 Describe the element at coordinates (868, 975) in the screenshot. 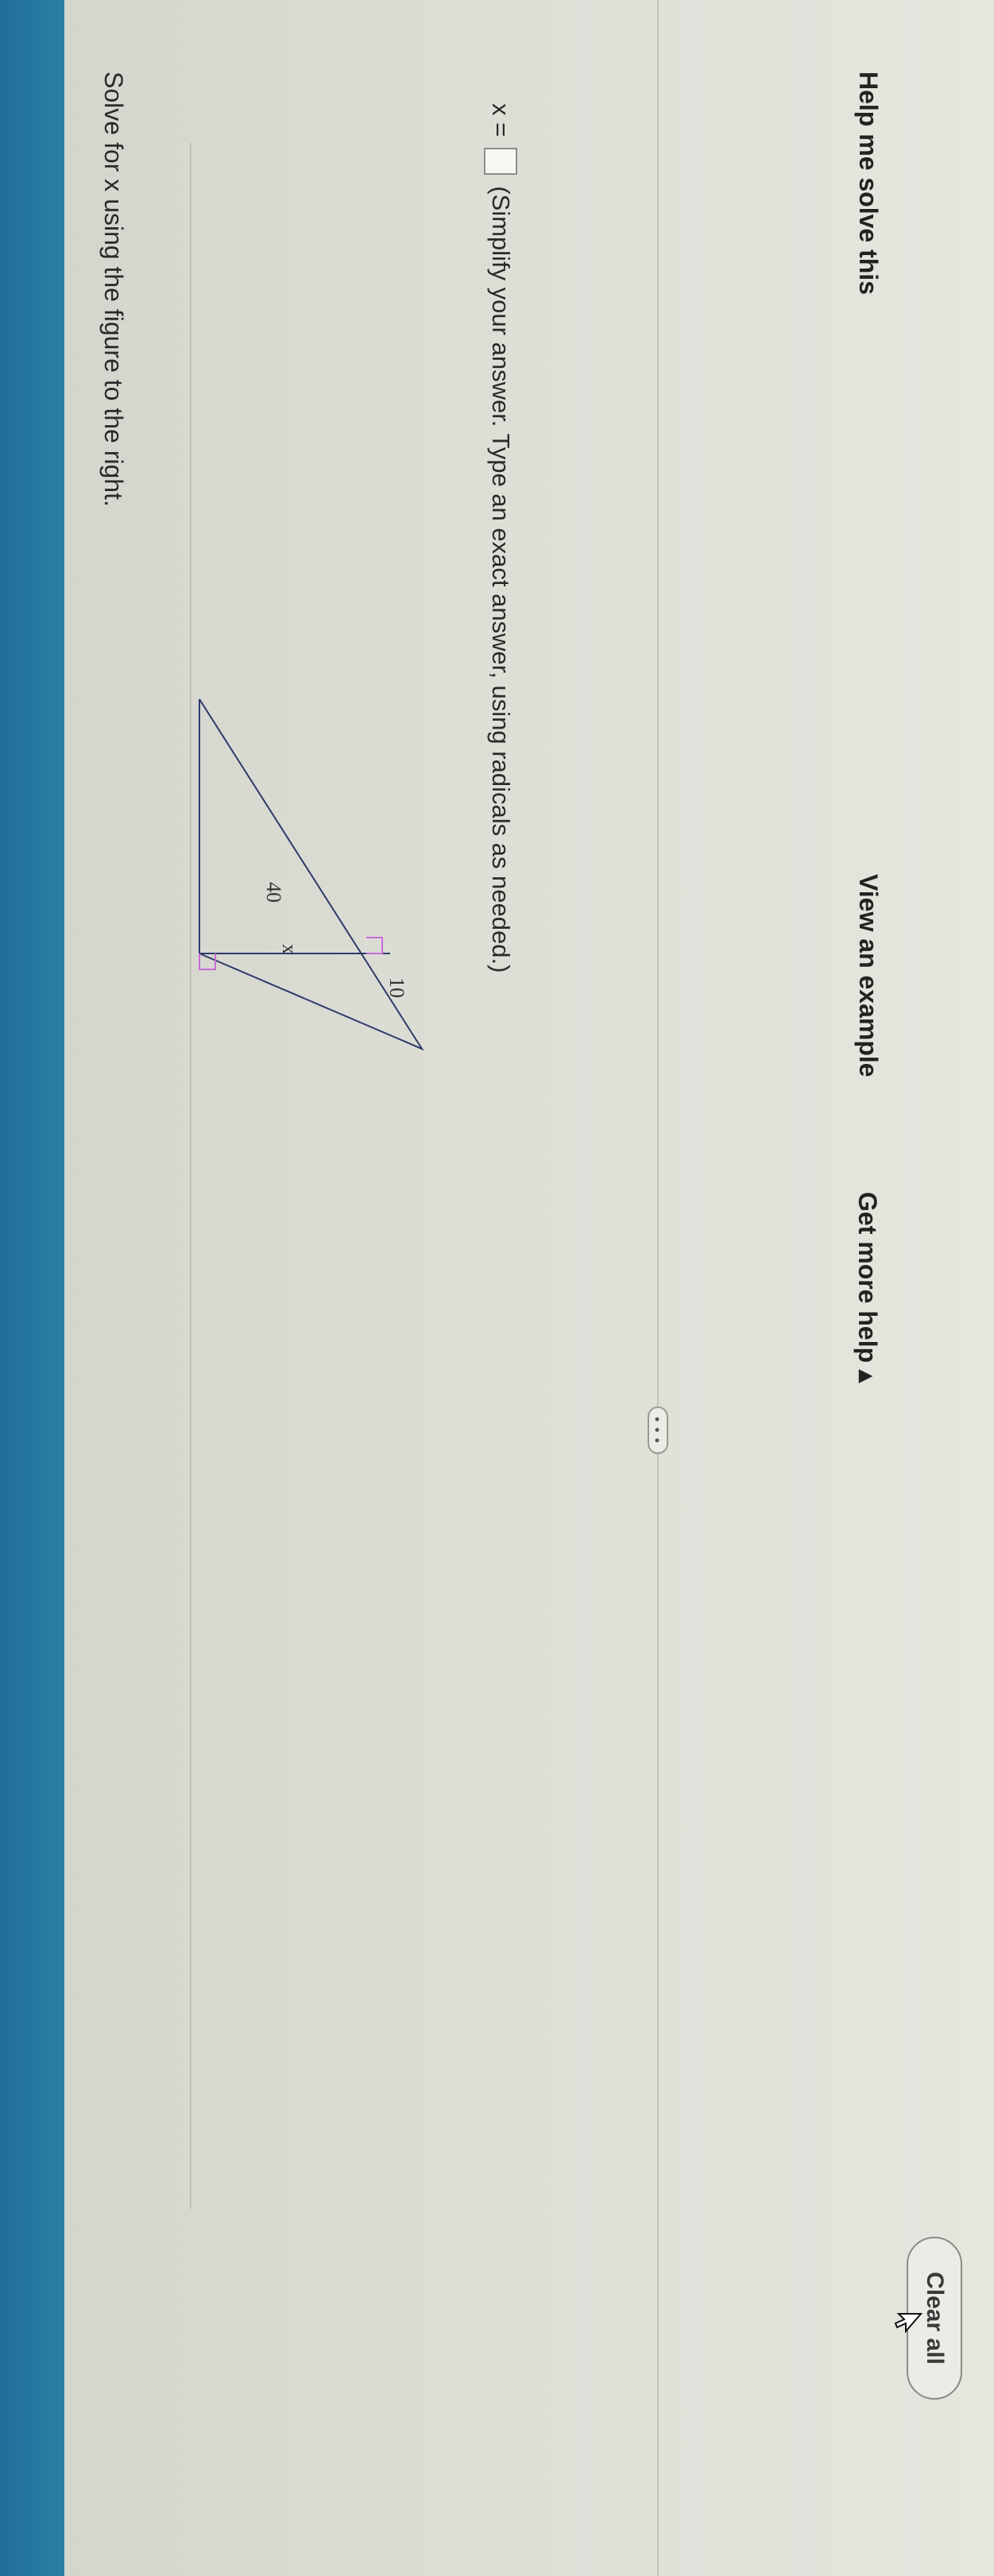

I see `view-example-button: View an example` at that location.